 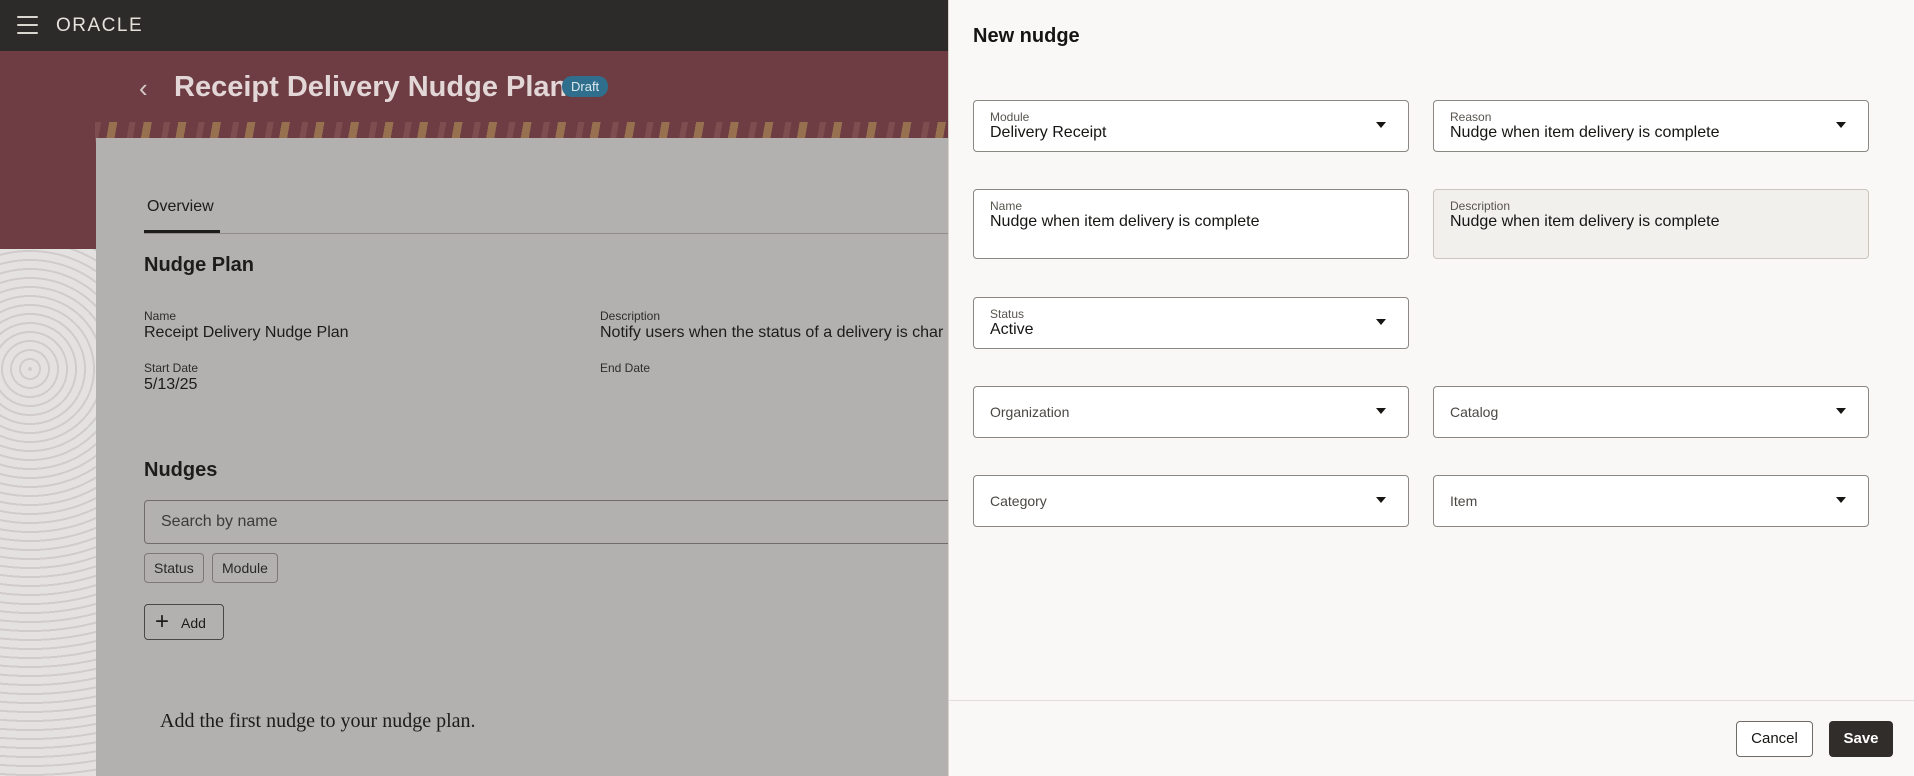 What do you see at coordinates (160, 316) in the screenshot?
I see `plan-name-label: Name` at bounding box center [160, 316].